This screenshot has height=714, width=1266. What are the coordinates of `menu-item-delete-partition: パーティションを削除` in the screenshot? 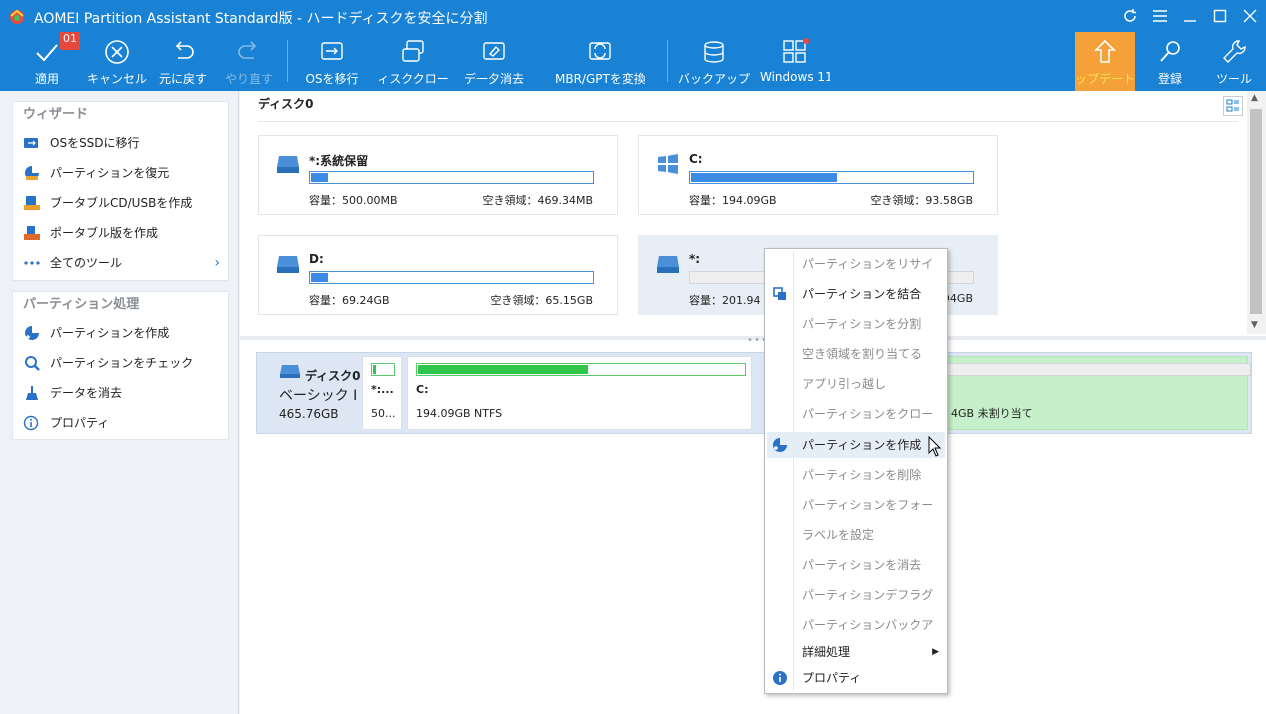 It's located at (856, 475).